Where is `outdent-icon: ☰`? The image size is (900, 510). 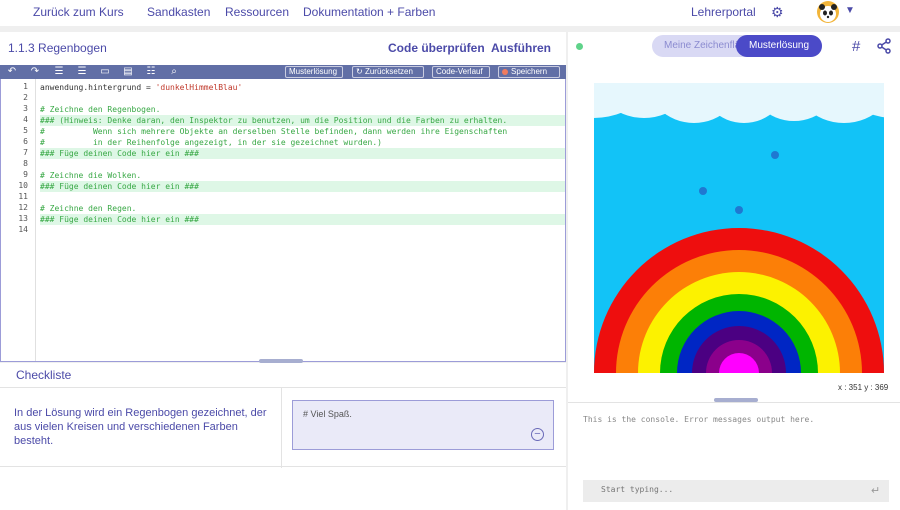
outdent-icon: ☰ is located at coordinates (82, 72).